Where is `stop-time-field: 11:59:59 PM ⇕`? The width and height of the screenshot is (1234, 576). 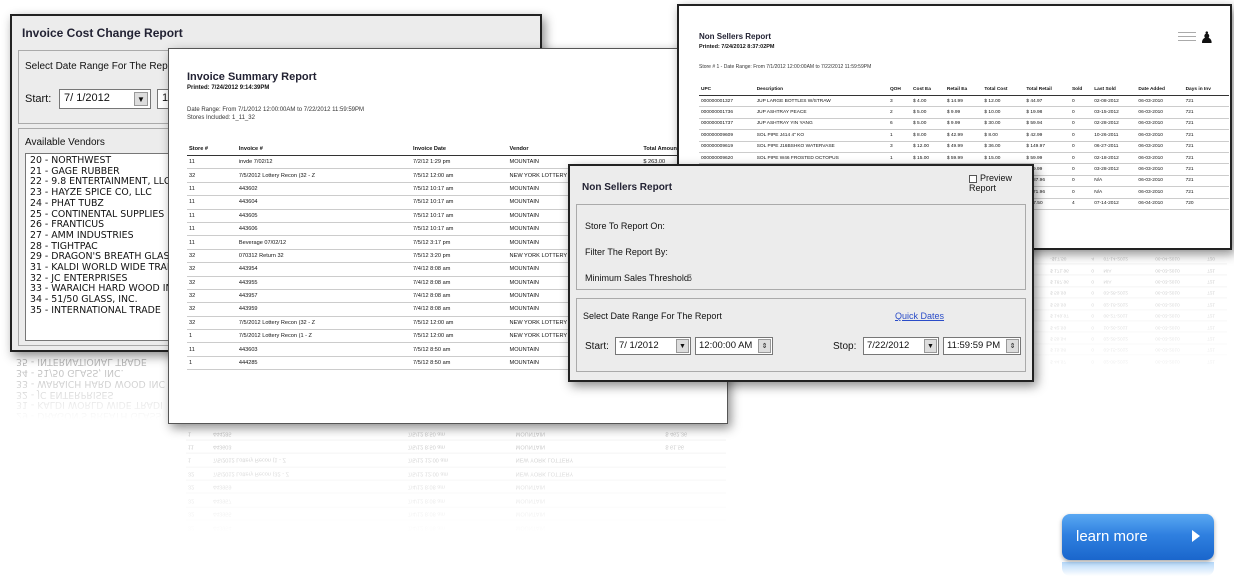
stop-time-field: 11:59:59 PM ⇕ is located at coordinates (982, 346).